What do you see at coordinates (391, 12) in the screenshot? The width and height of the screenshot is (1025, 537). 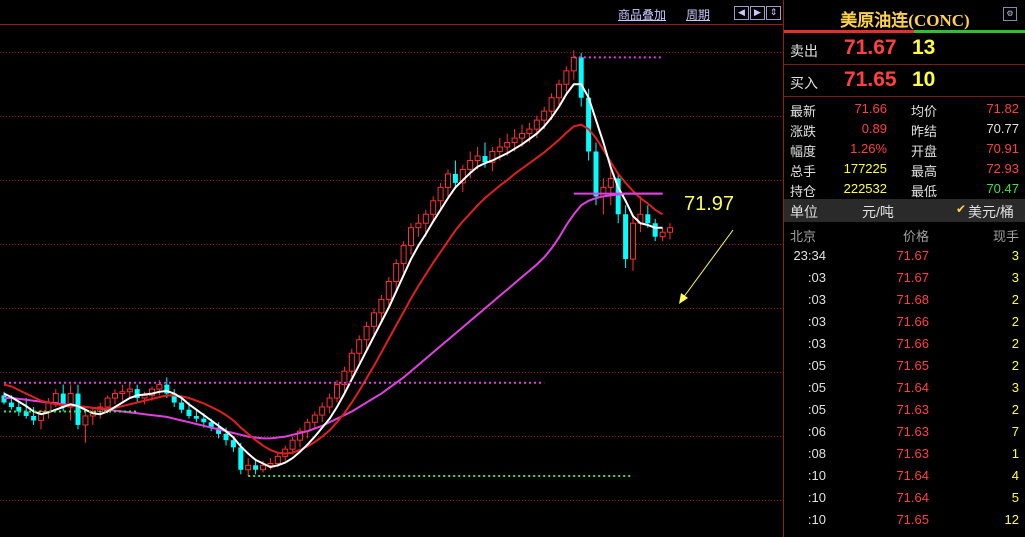 I see `chart-toolbar: 商品叠加 周期 ◀ ▶ ⇕` at bounding box center [391, 12].